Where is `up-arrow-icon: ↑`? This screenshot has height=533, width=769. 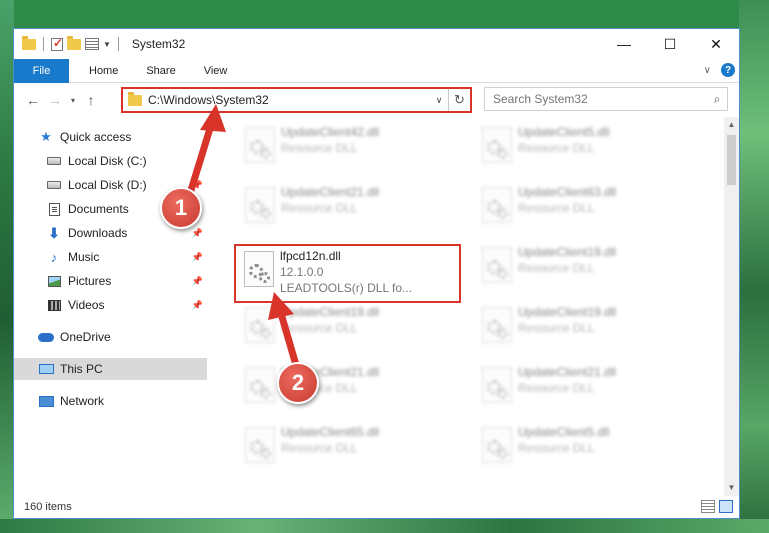
up-arrow-icon: ↑ is located at coordinates (91, 100).